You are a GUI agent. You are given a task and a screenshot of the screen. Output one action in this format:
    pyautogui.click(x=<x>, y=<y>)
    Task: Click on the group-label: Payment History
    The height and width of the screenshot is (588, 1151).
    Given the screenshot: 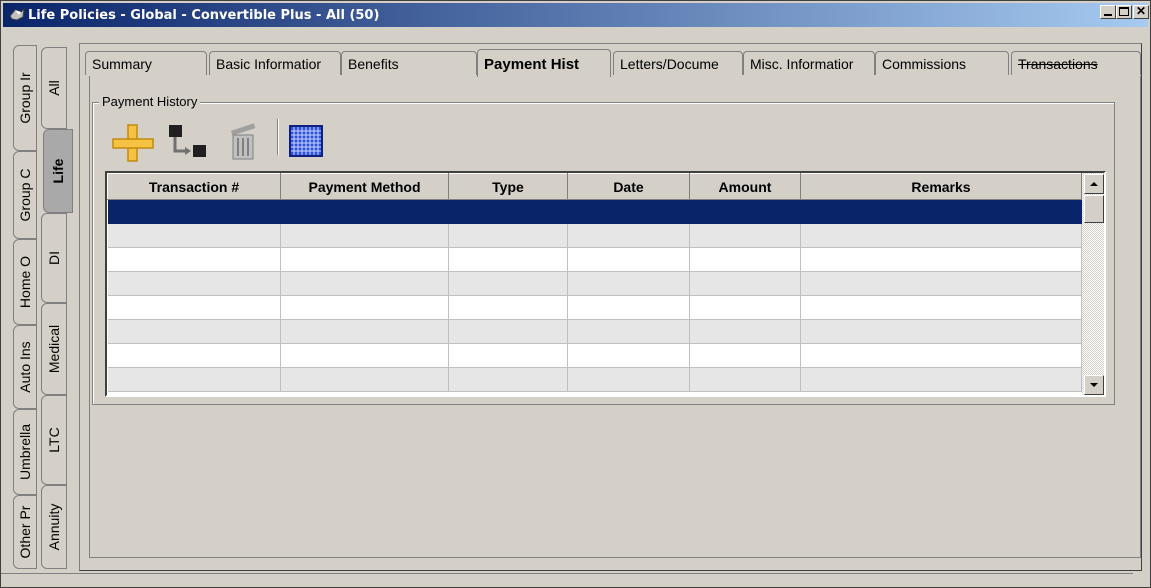 What is the action you would take?
    pyautogui.click(x=150, y=101)
    